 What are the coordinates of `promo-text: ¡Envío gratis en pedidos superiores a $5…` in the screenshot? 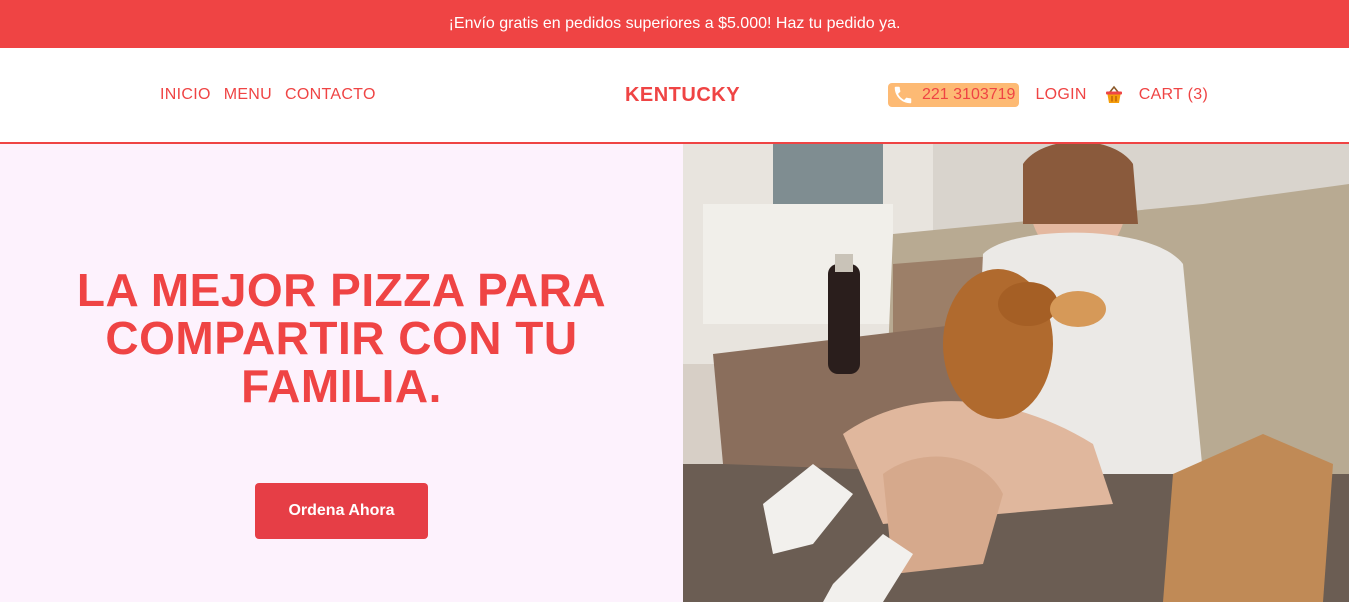 It's located at (674, 23).